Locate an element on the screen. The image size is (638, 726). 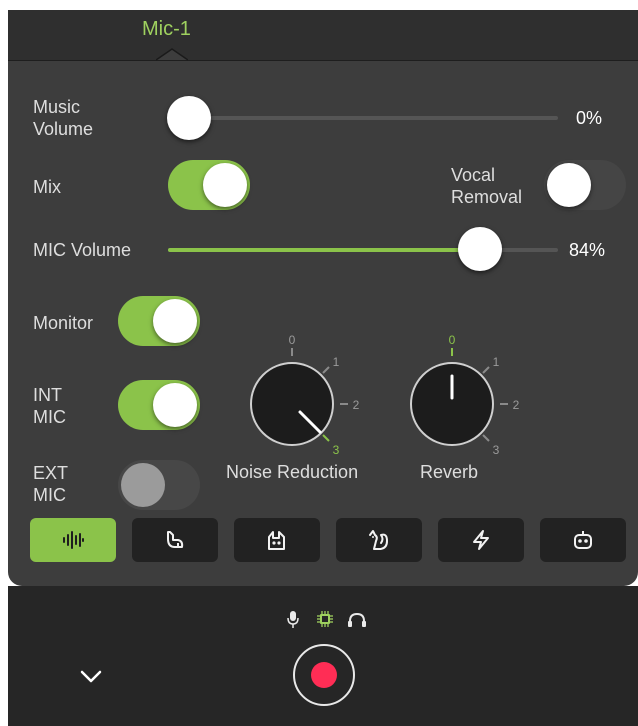
reverb-tick-label-2: 2 is located at coordinates (516, 405).